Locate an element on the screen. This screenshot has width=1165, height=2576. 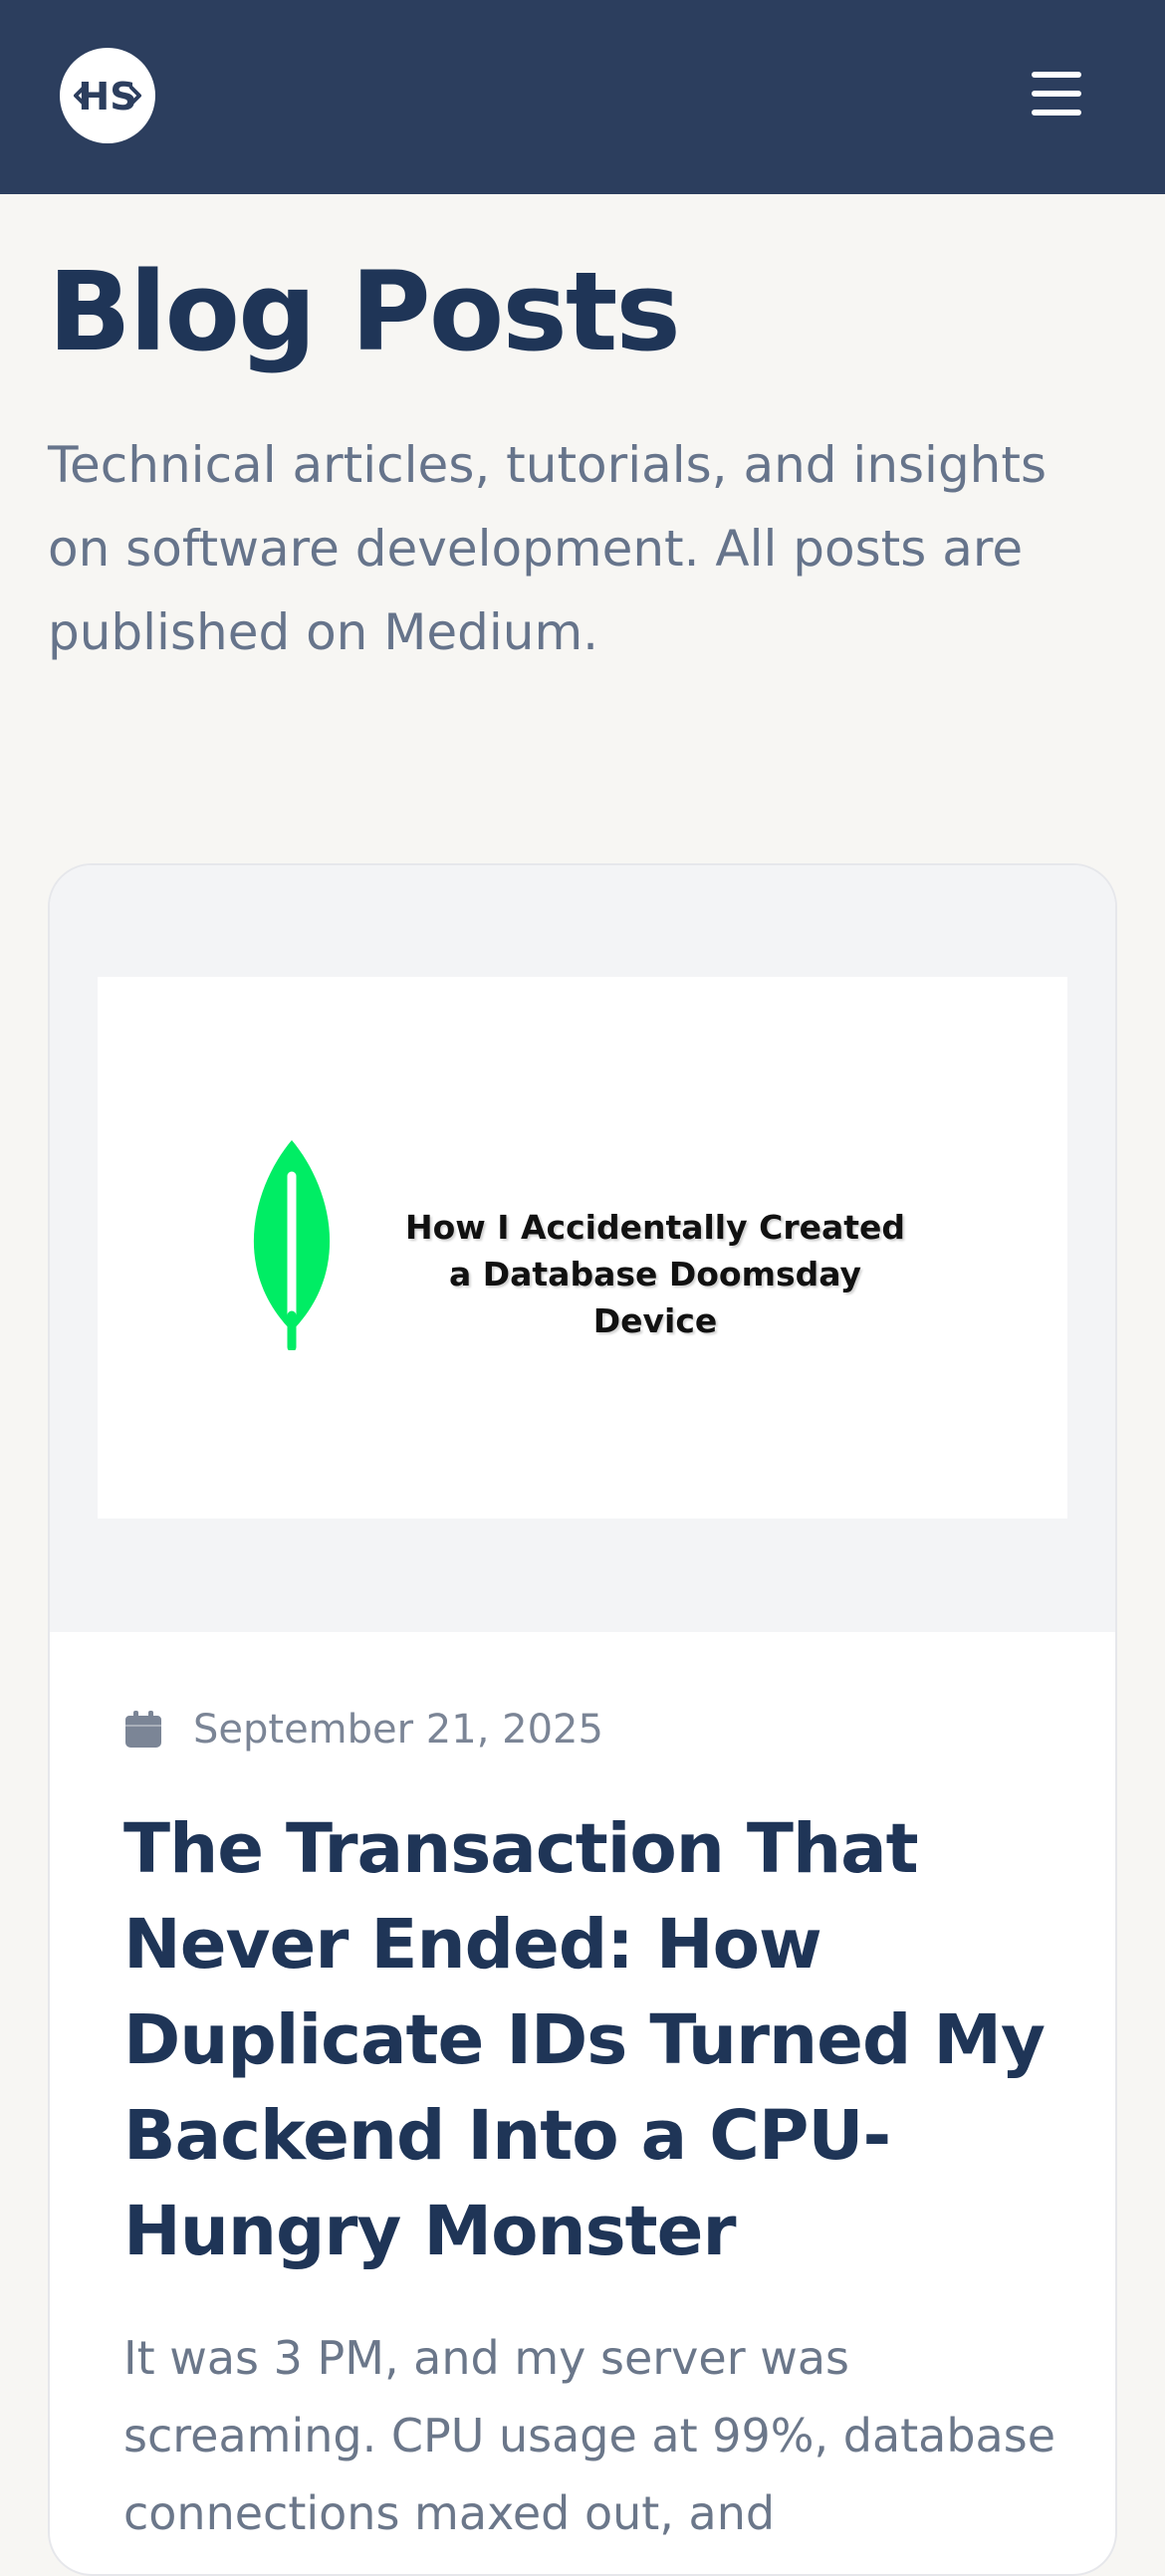
hamburger-menu-icon is located at coordinates (1058, 95).